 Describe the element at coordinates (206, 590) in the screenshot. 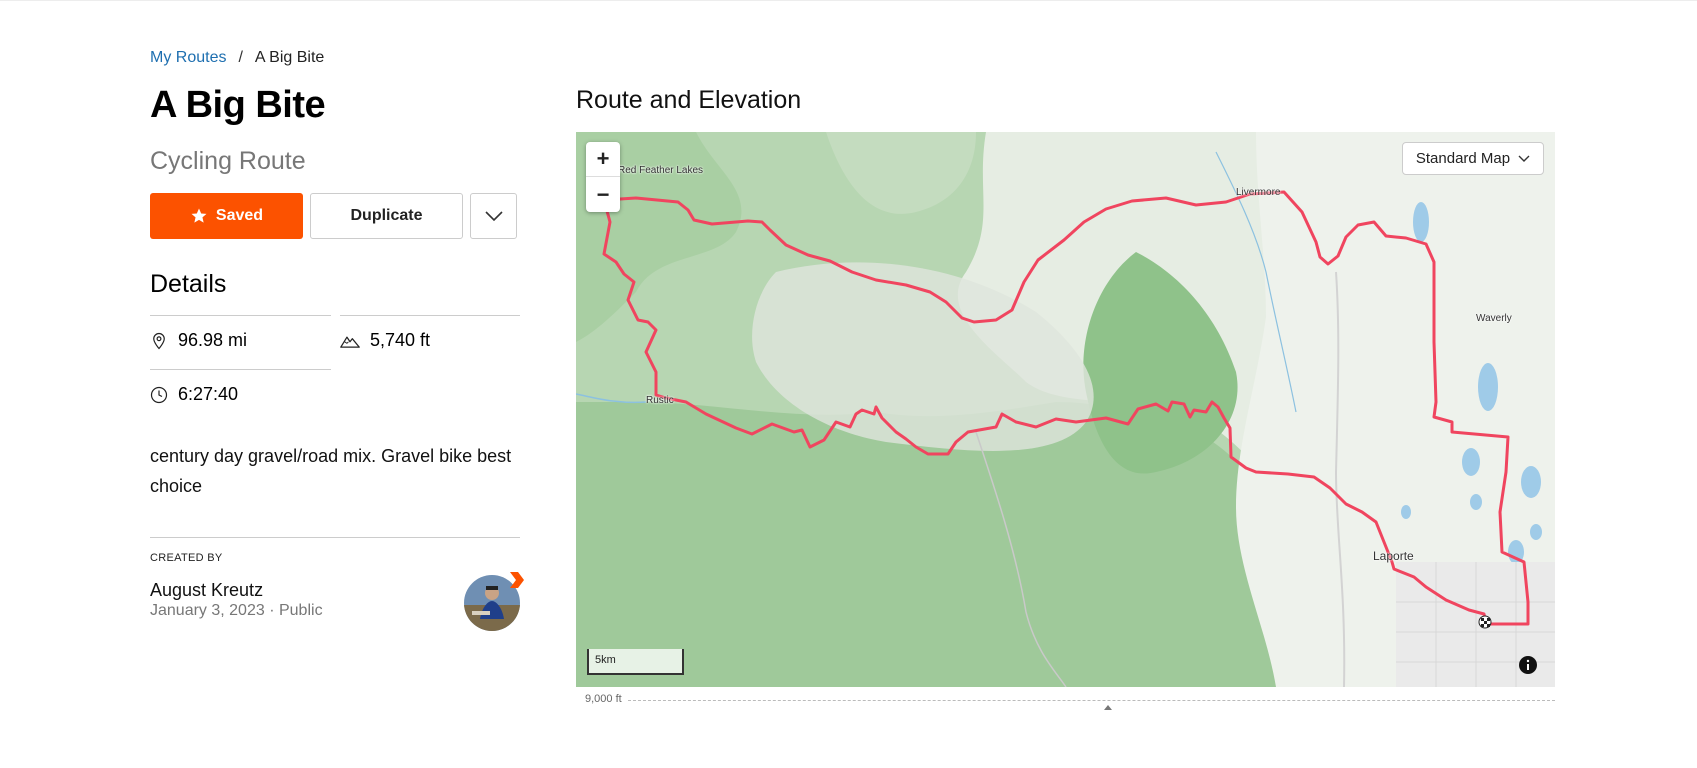

I see `creator-name: August Kreutz` at that location.